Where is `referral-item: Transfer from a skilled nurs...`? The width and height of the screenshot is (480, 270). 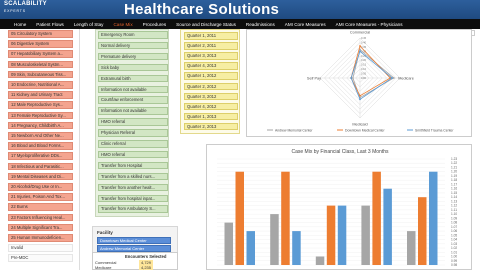
referral-item: Transfer from a skilled nurs... is located at coordinates (133, 176).